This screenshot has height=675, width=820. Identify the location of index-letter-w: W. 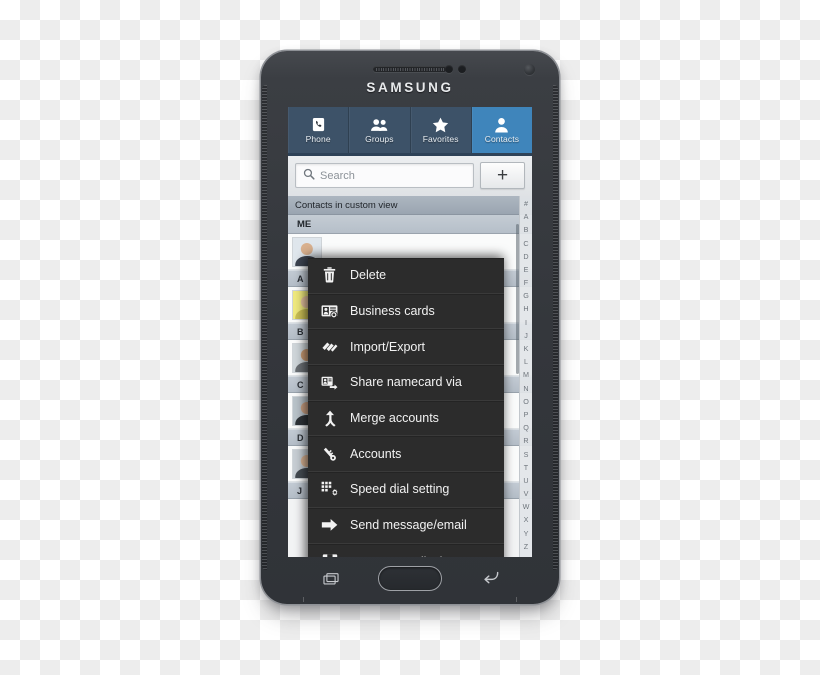
(526, 506).